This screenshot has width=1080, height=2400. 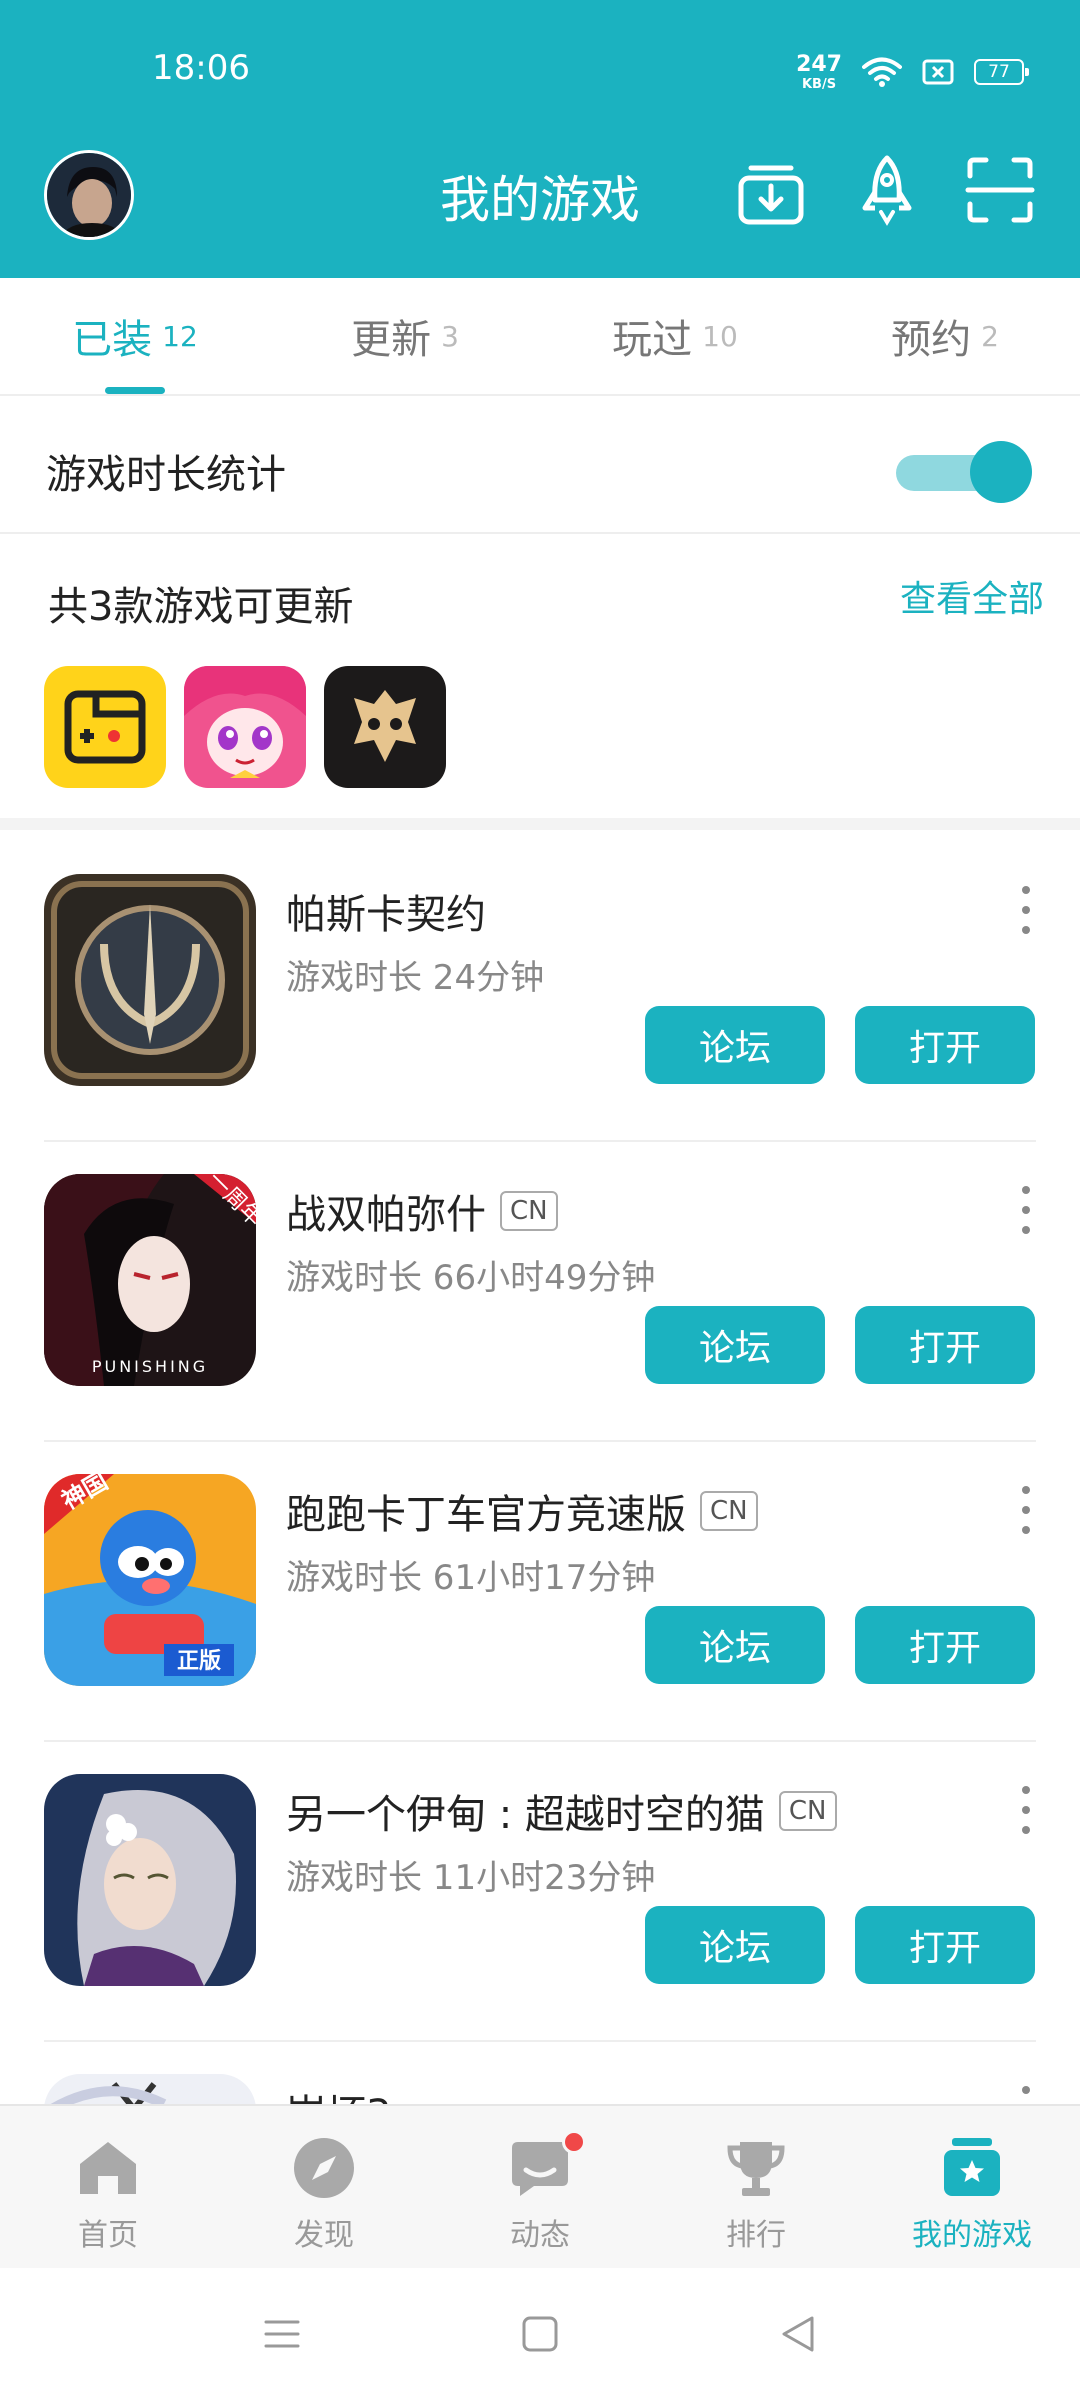 What do you see at coordinates (756, 2235) in the screenshot?
I see `nav-label: 排行` at bounding box center [756, 2235].